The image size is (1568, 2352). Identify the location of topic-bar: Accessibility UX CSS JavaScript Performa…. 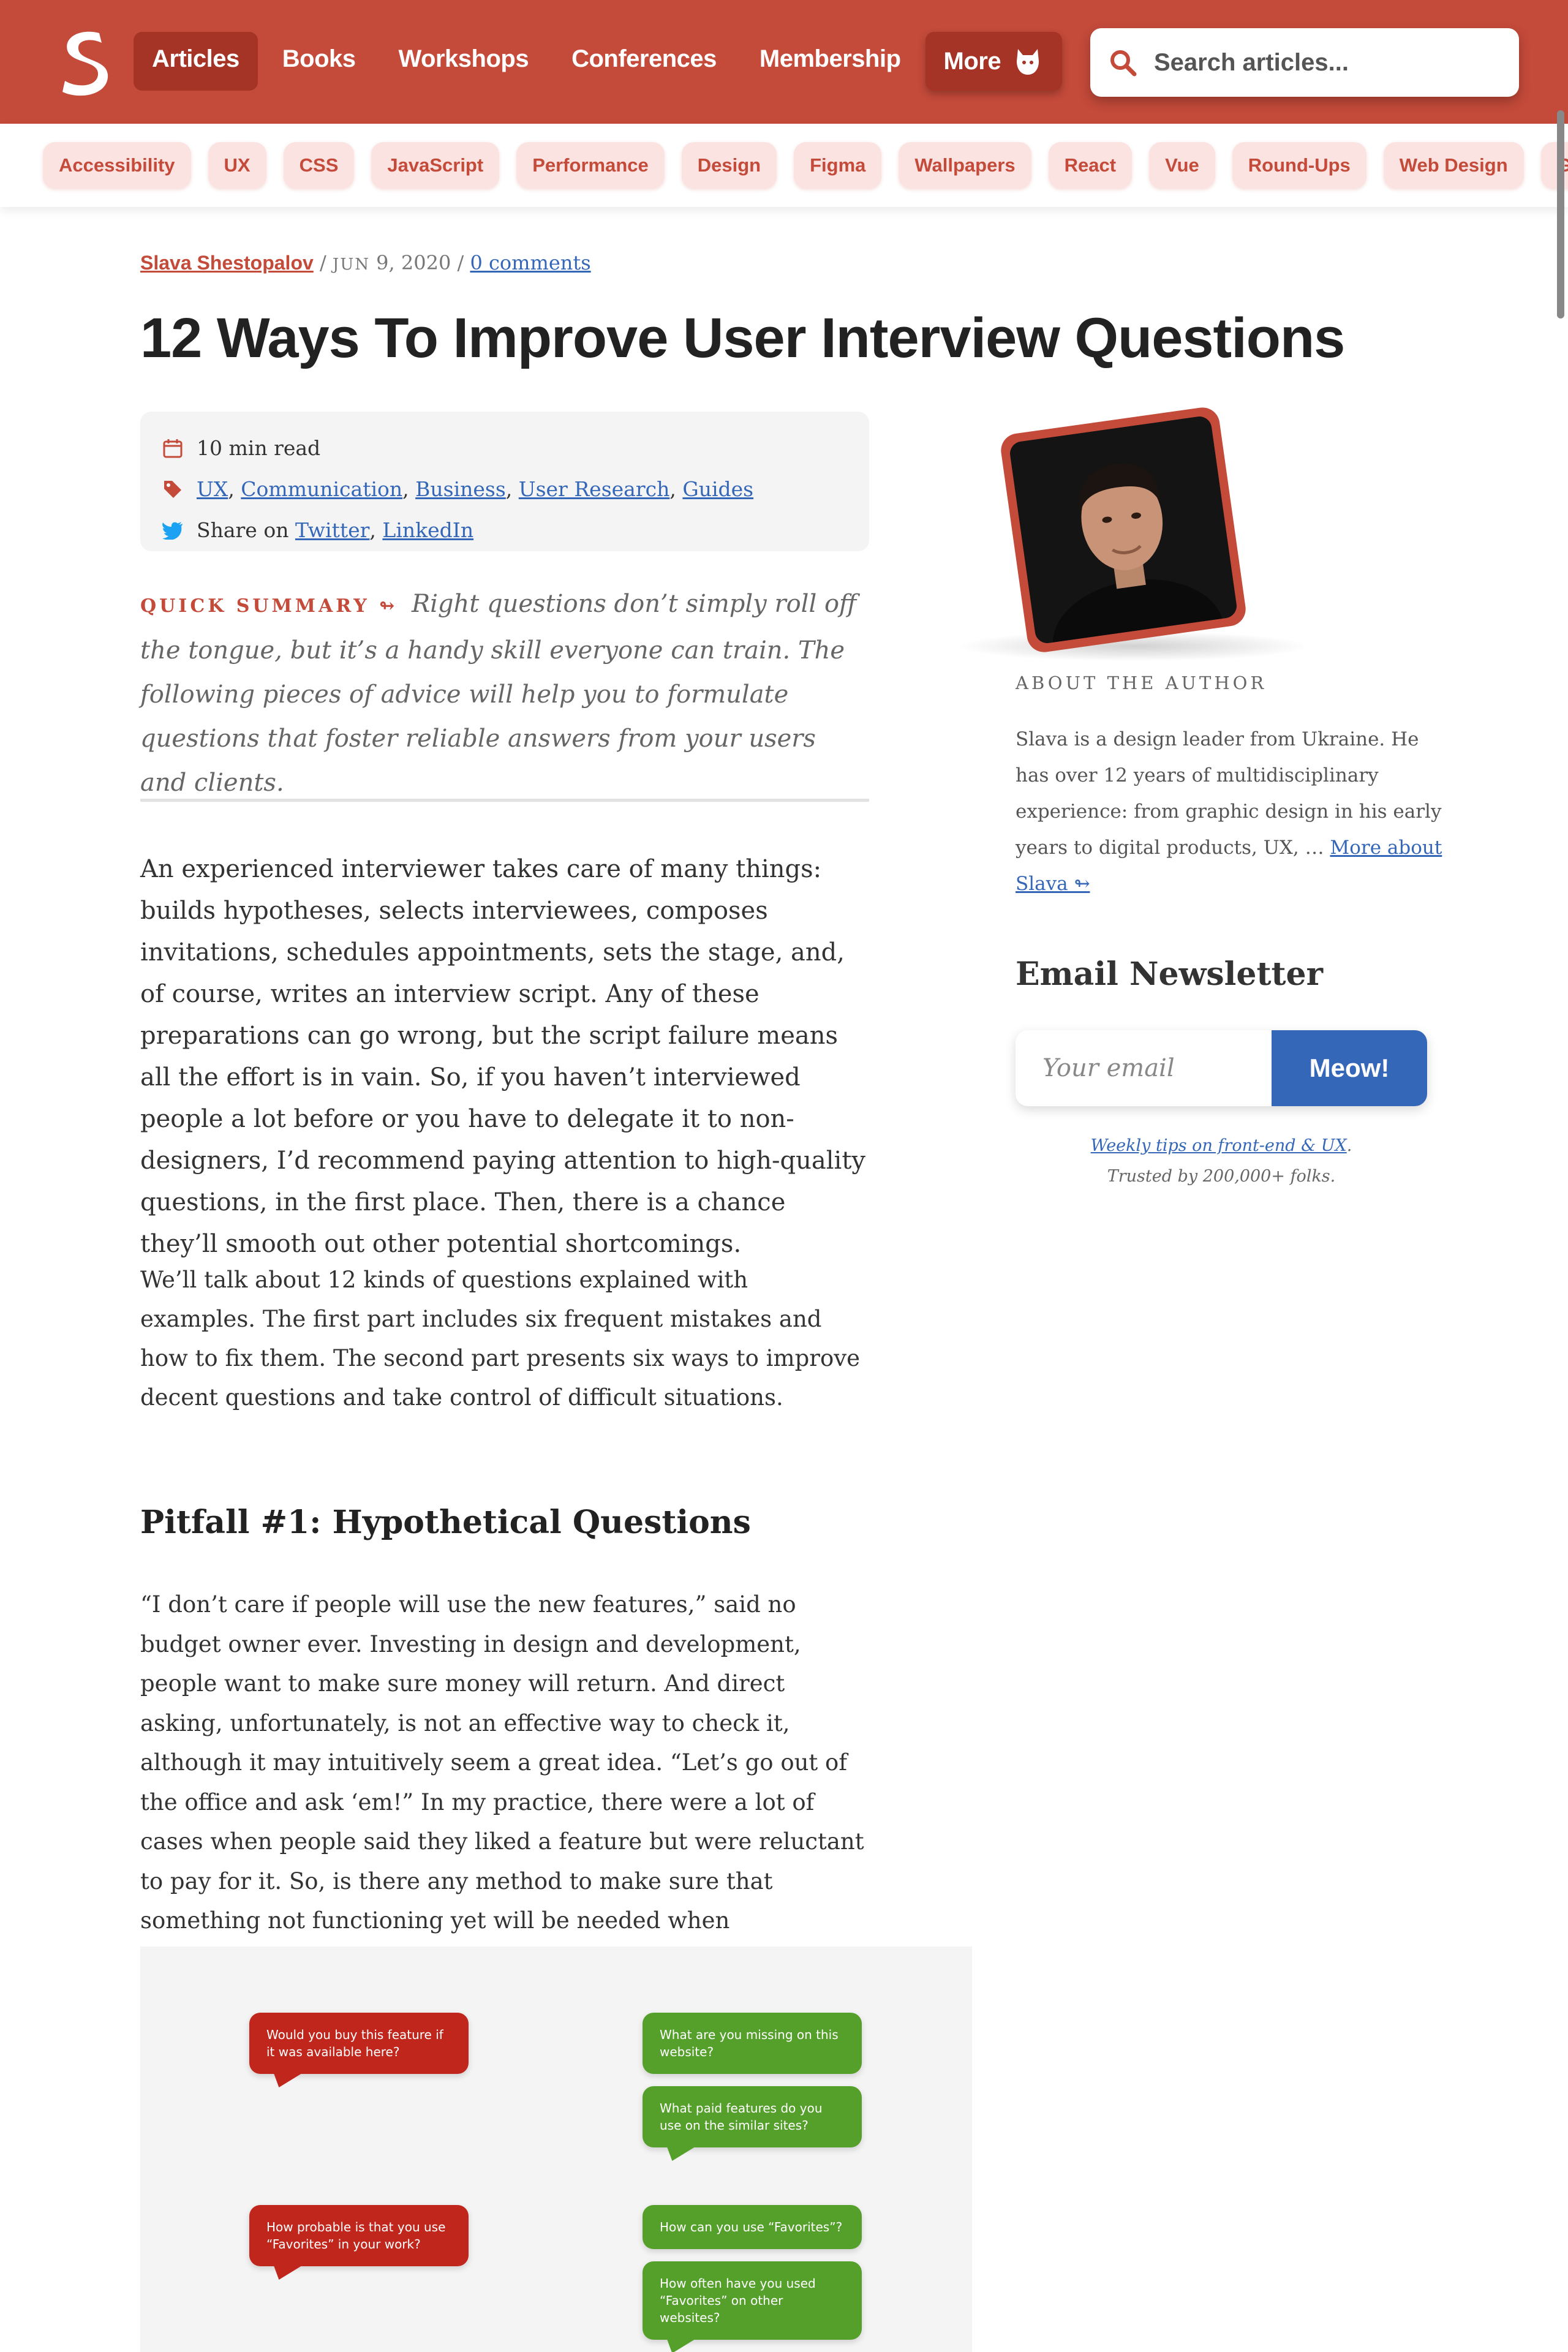
(784, 166).